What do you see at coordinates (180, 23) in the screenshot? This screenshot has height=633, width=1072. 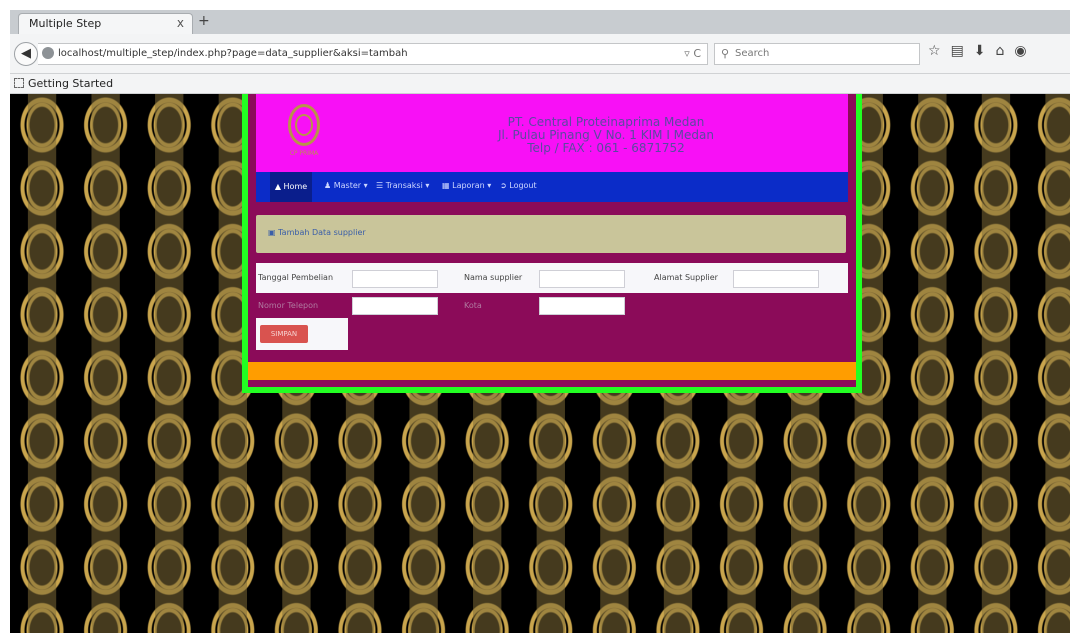 I see `close-tab-icon: x` at bounding box center [180, 23].